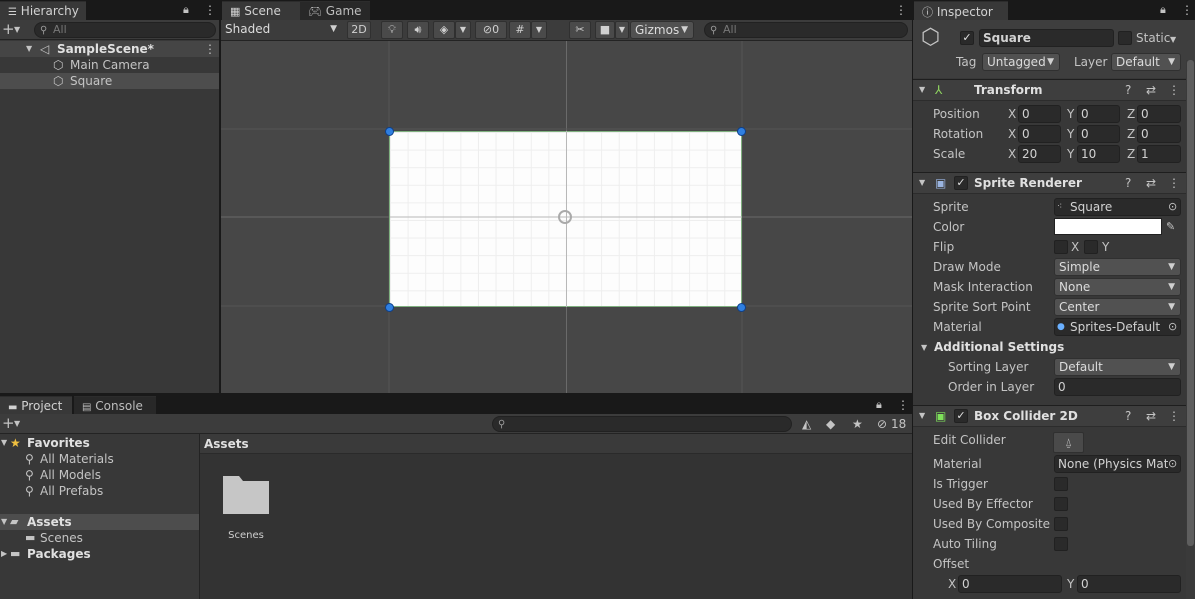 This screenshot has width=1195, height=599. Describe the element at coordinates (36, 405) in the screenshot. I see `tab-project: ▬ Project` at that location.